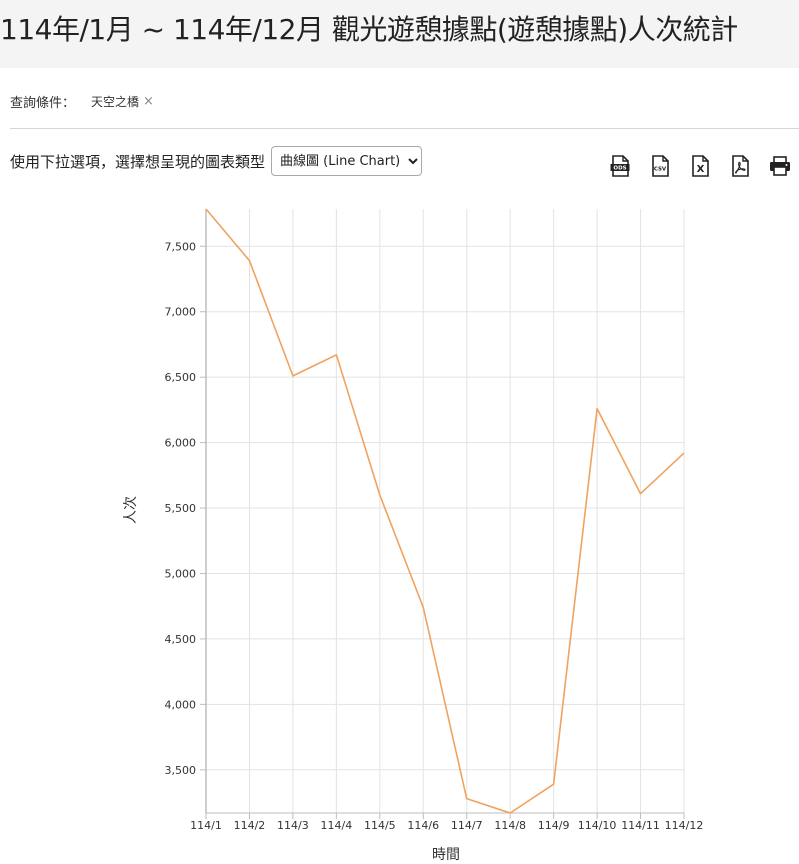  I want to click on x-tick-label: 114/2, so click(250, 825).